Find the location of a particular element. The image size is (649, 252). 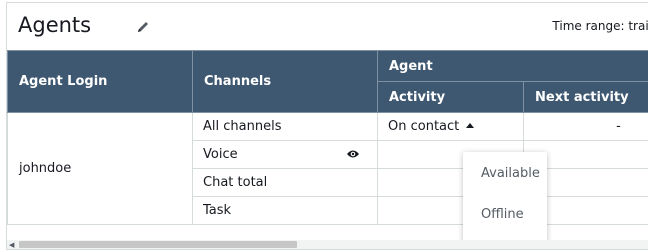

page-title: Agents is located at coordinates (55, 25).